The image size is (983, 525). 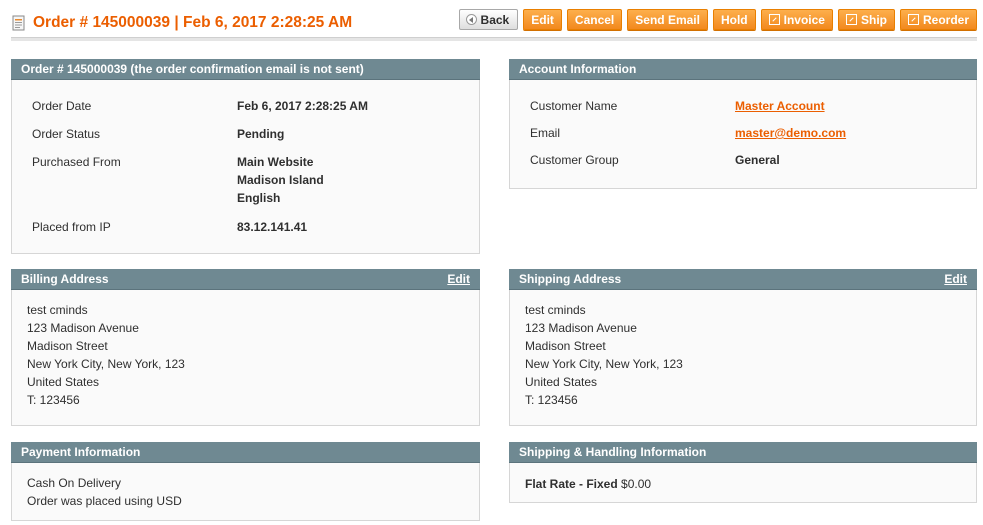 I want to click on shipping-country: United States, so click(x=561, y=382).